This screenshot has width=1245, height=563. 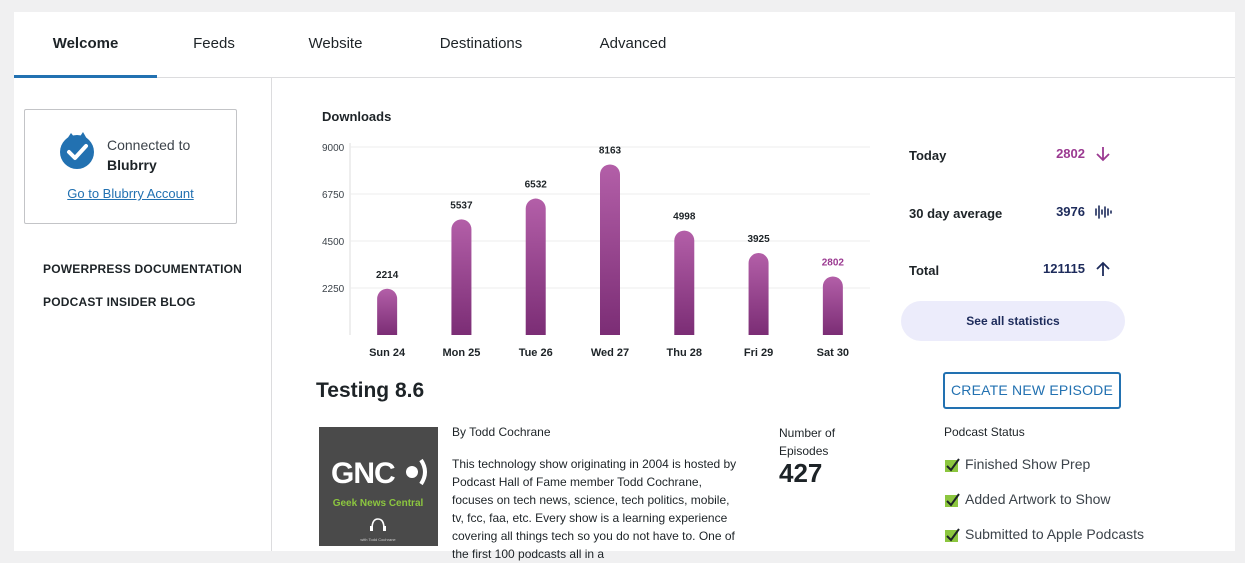 What do you see at coordinates (142, 269) in the screenshot?
I see `powerpress-documentation-link: POWERPRESS DOCUMENTATION` at bounding box center [142, 269].